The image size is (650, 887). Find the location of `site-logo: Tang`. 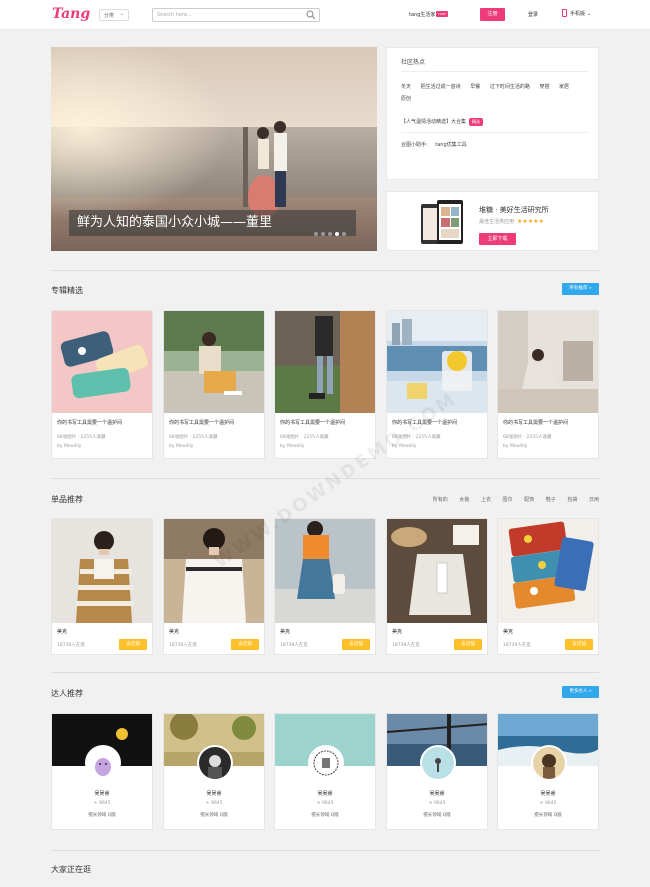

site-logo: Tang is located at coordinates (71, 14).